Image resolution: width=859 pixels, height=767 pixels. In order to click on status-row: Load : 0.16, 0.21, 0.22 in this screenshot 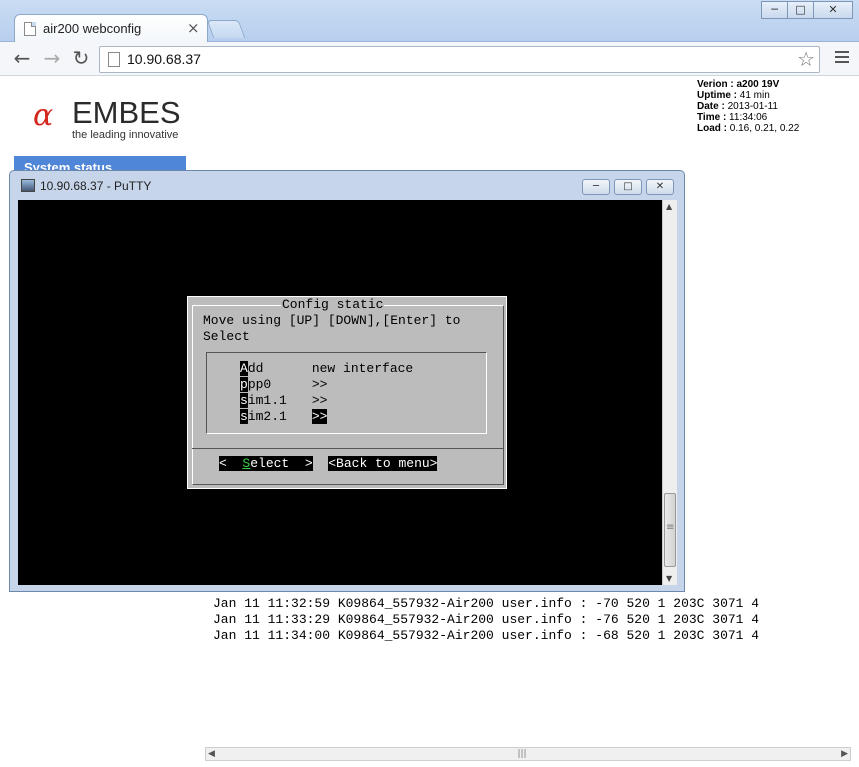, I will do `click(748, 128)`.